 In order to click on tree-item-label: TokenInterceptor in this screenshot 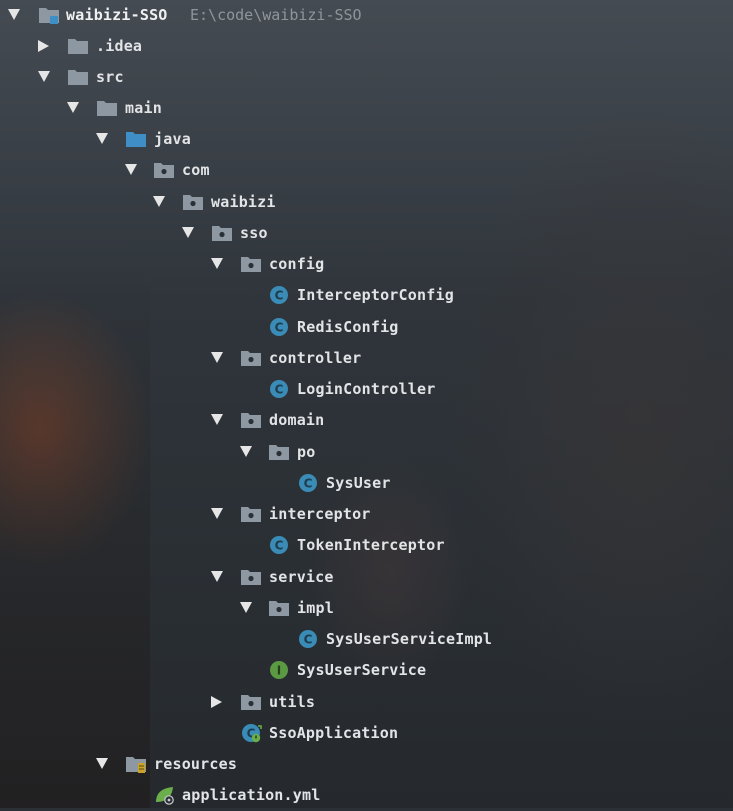, I will do `click(371, 545)`.